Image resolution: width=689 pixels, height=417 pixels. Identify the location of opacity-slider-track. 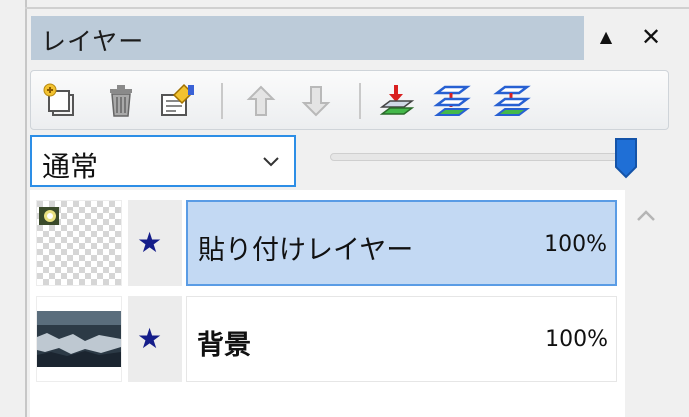
(475, 157).